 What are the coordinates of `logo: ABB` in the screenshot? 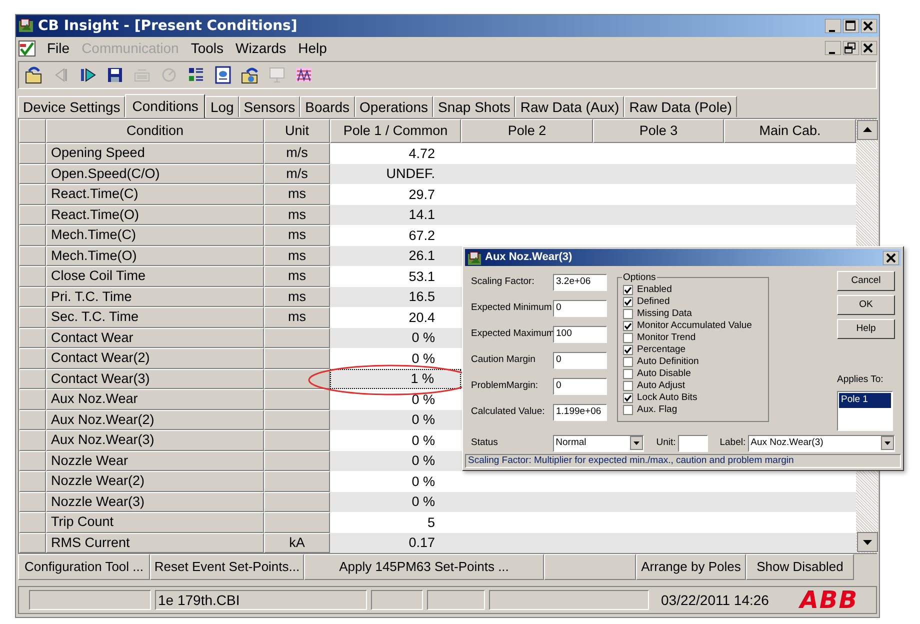 It's located at (829, 600).